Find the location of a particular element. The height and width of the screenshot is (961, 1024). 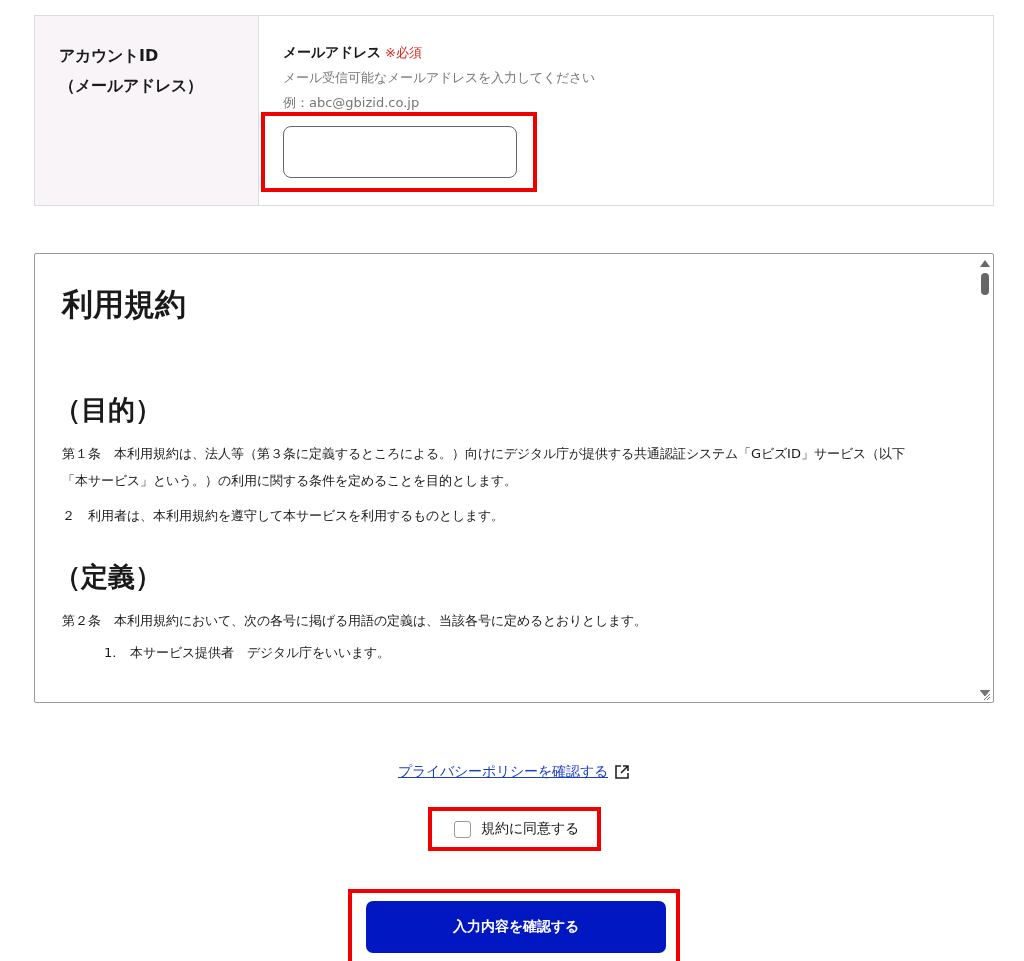

section-heading: （目的） is located at coordinates (108, 410).